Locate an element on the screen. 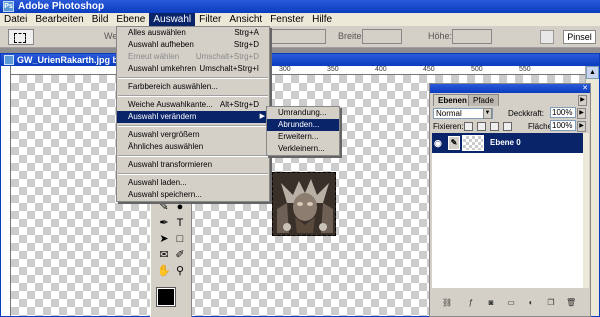  fill-arrow-icon: ▶ is located at coordinates (581, 126).